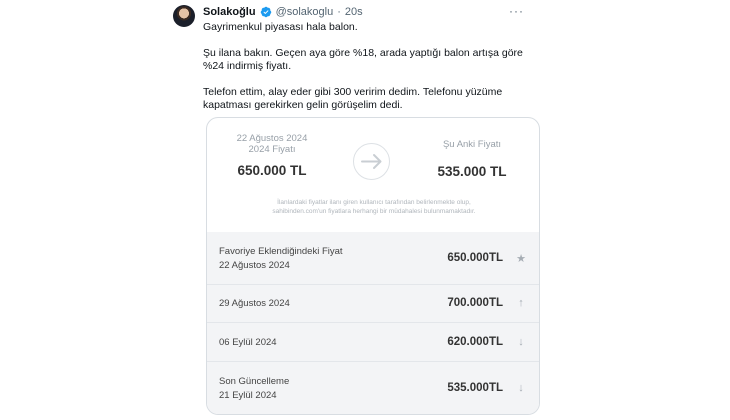 This screenshot has height=420, width=730. I want to click on arrow-right-icon, so click(371, 161).